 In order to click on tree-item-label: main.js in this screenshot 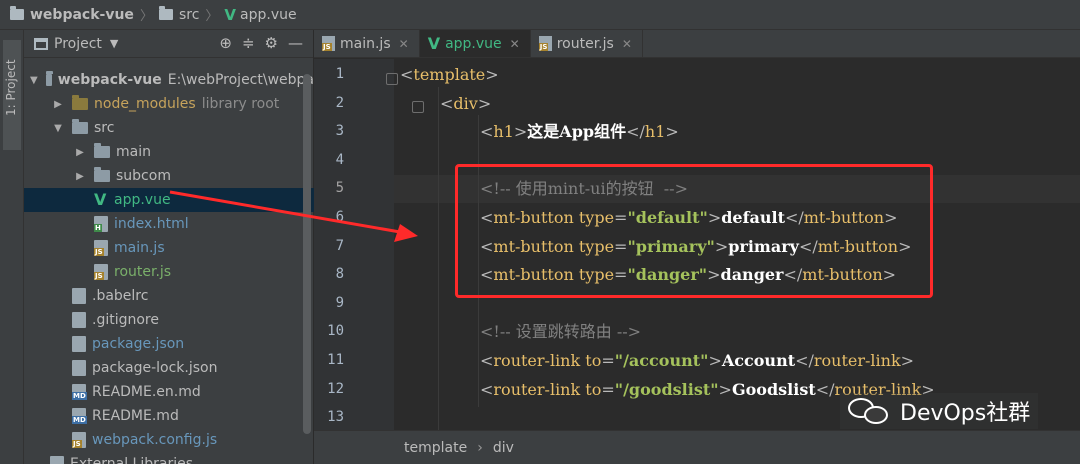, I will do `click(139, 248)`.